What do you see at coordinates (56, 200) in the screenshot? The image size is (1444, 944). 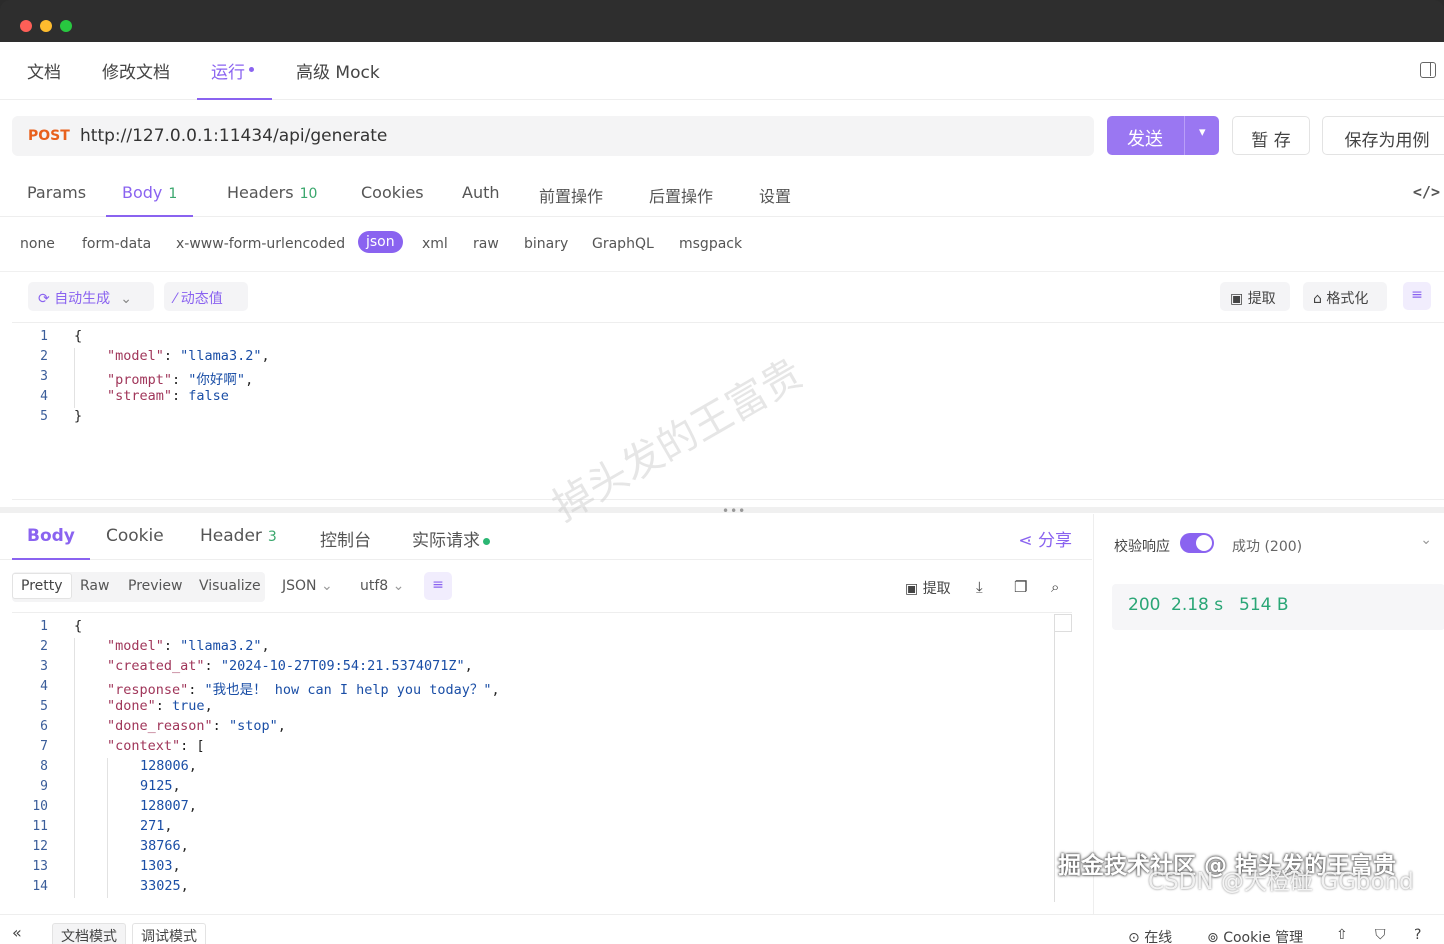 I see `tab-params: Params` at bounding box center [56, 200].